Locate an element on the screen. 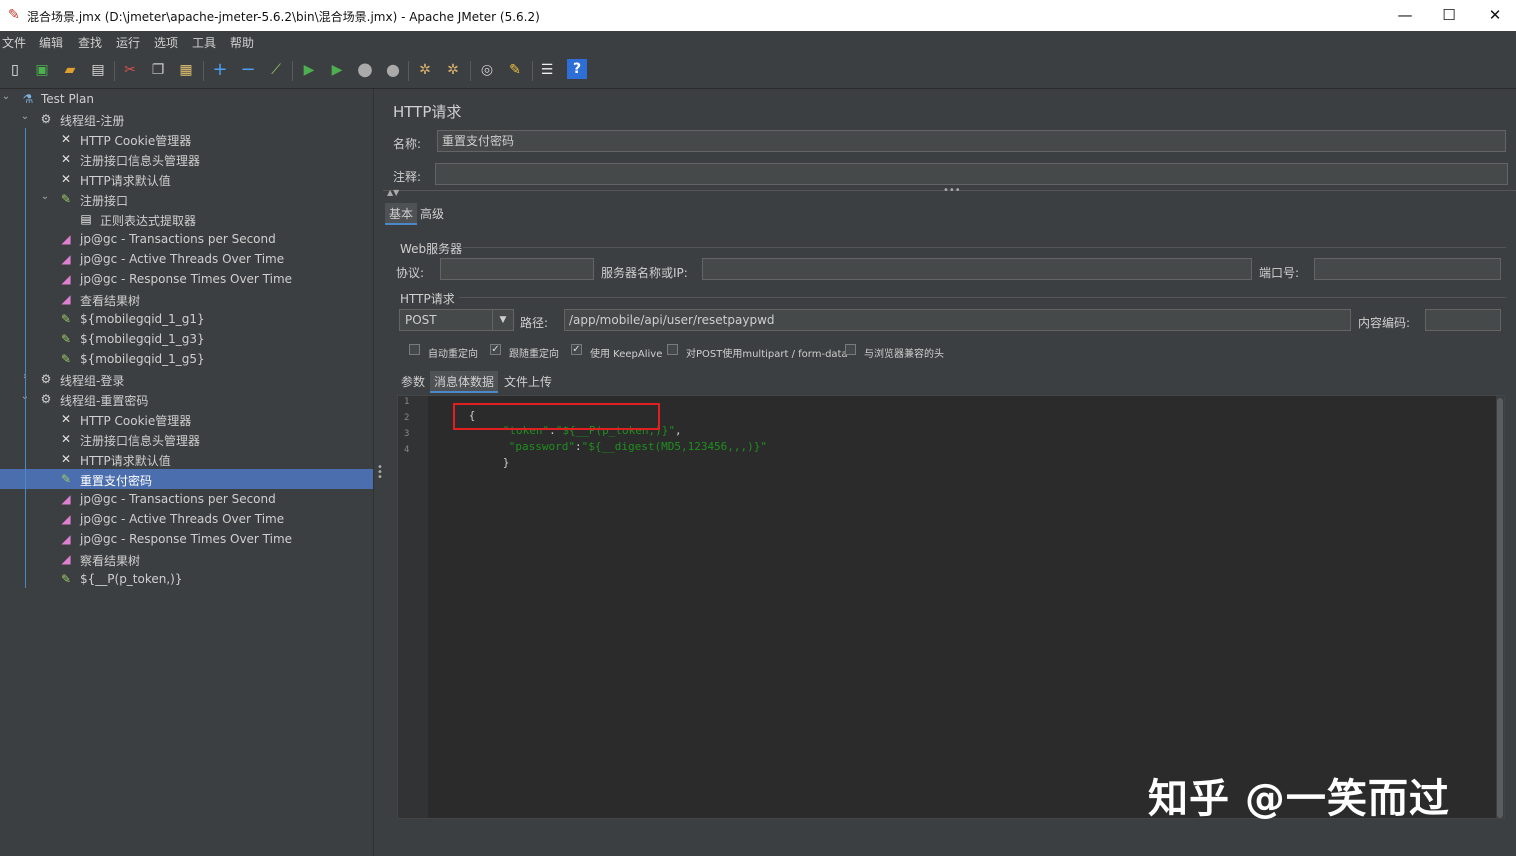 The height and width of the screenshot is (856, 1516). auto-redirect-checkbox is located at coordinates (414, 349).